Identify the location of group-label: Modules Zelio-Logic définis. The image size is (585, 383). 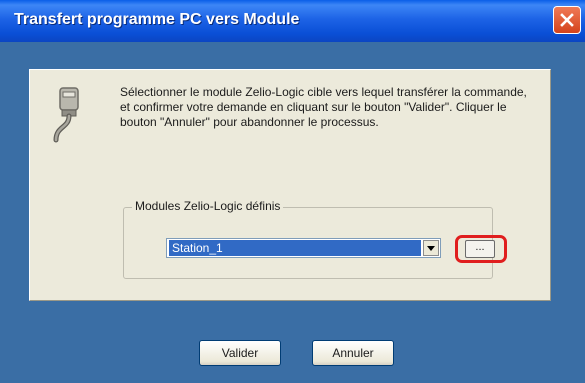
(208, 206).